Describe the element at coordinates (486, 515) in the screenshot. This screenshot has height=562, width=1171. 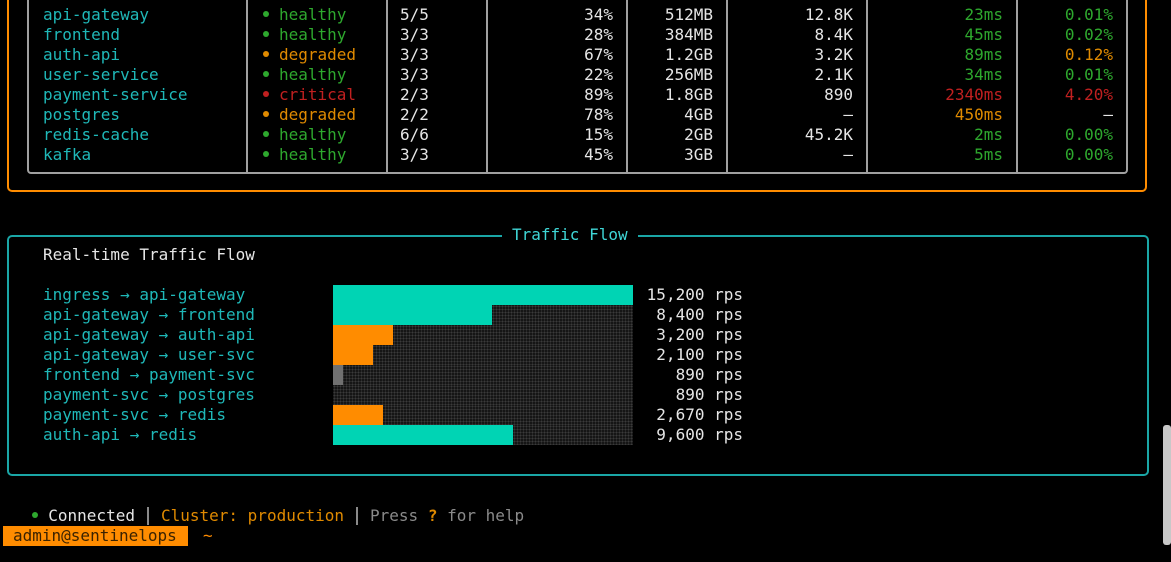
I see `help-suffix: for help` at that location.